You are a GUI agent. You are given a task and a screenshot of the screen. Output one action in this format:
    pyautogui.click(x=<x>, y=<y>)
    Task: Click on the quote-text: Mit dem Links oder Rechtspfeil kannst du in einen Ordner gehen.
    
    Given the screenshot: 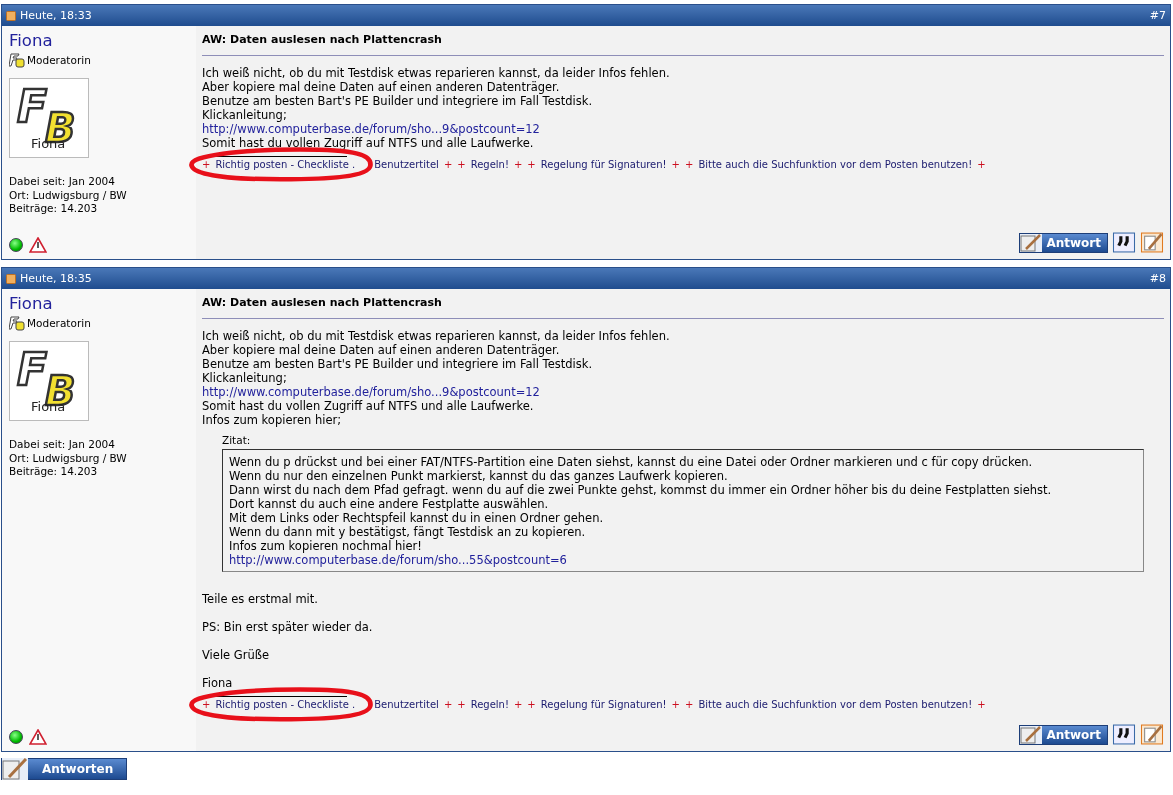 What is the action you would take?
    pyautogui.click(x=416, y=518)
    